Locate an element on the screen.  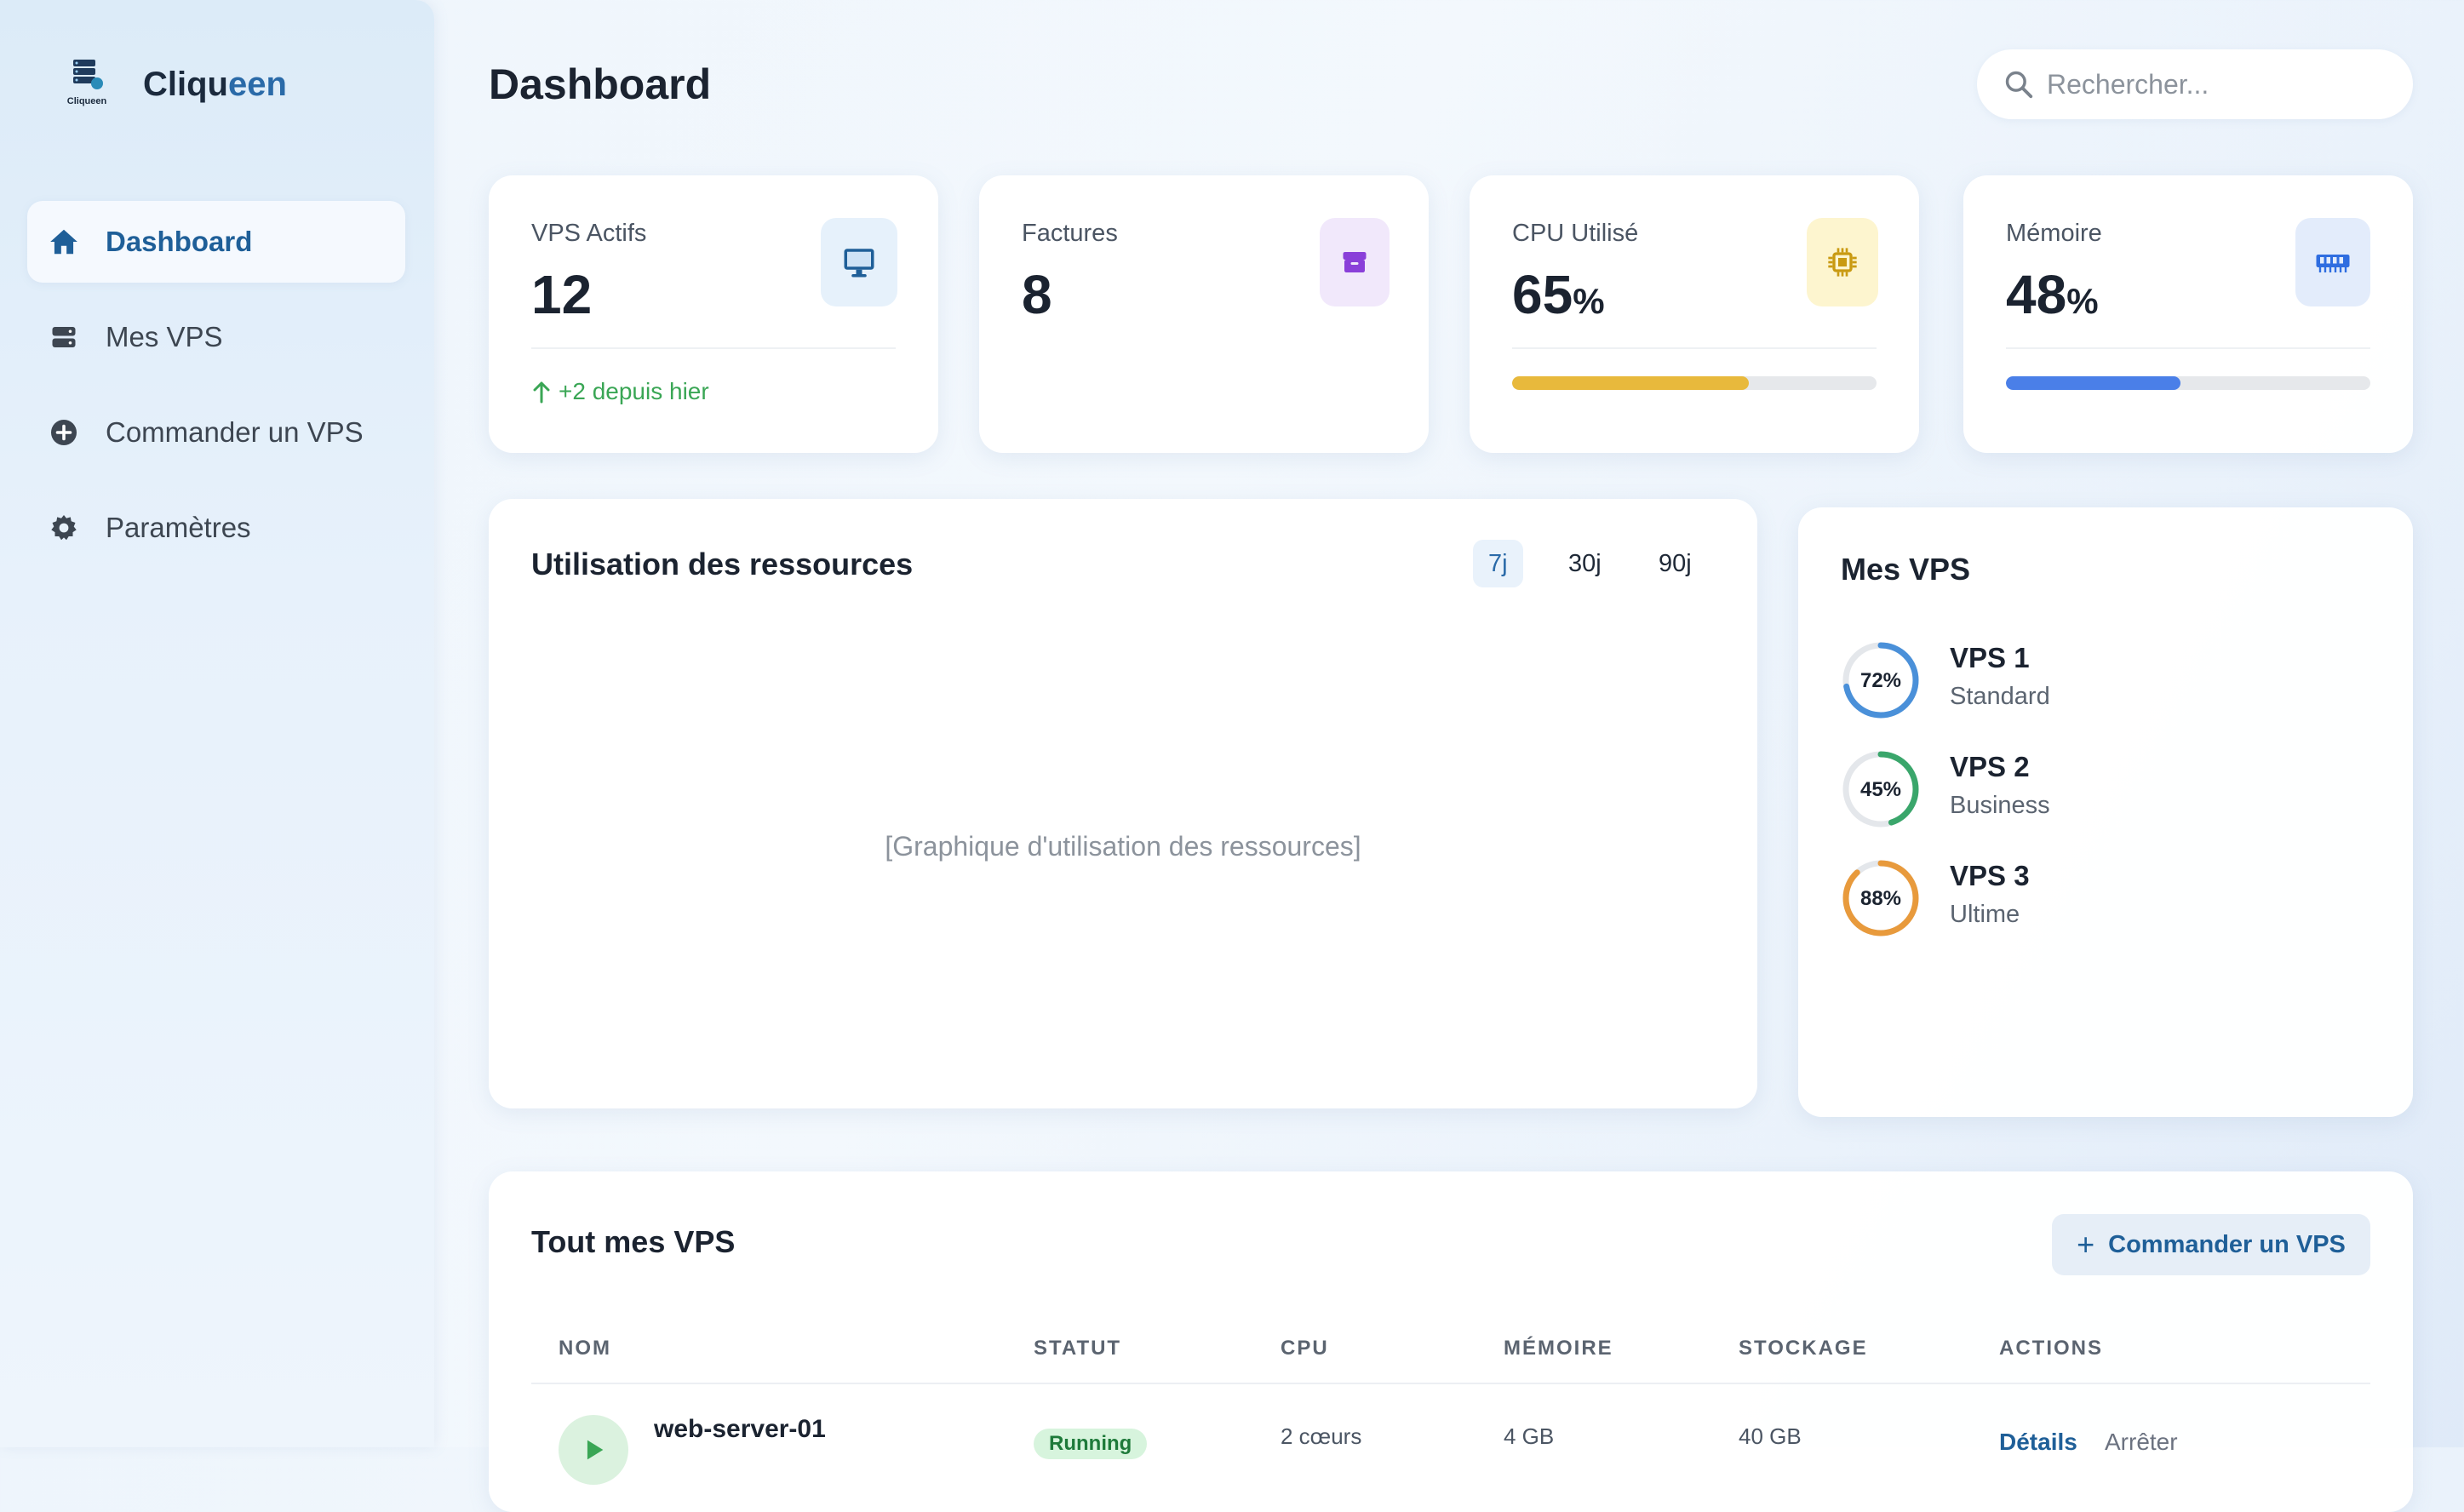
vps-item: 45% VPS 2 Business is located at coordinates (2096, 789).